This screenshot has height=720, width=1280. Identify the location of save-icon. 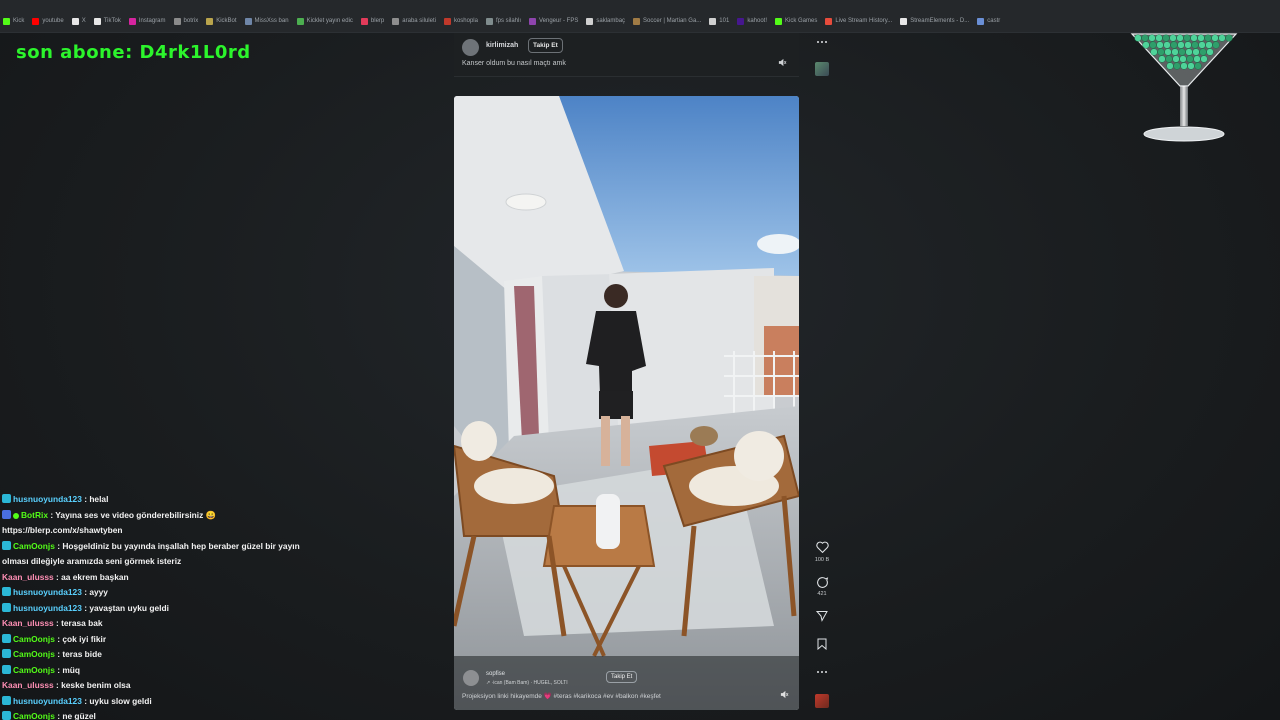
(822, 644).